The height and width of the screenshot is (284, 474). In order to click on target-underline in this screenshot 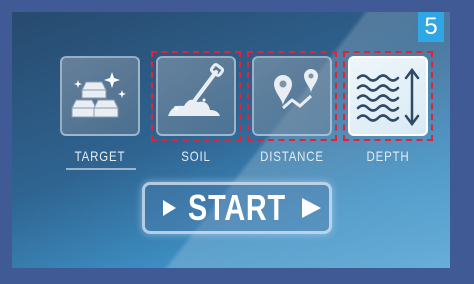, I will do `click(101, 169)`.